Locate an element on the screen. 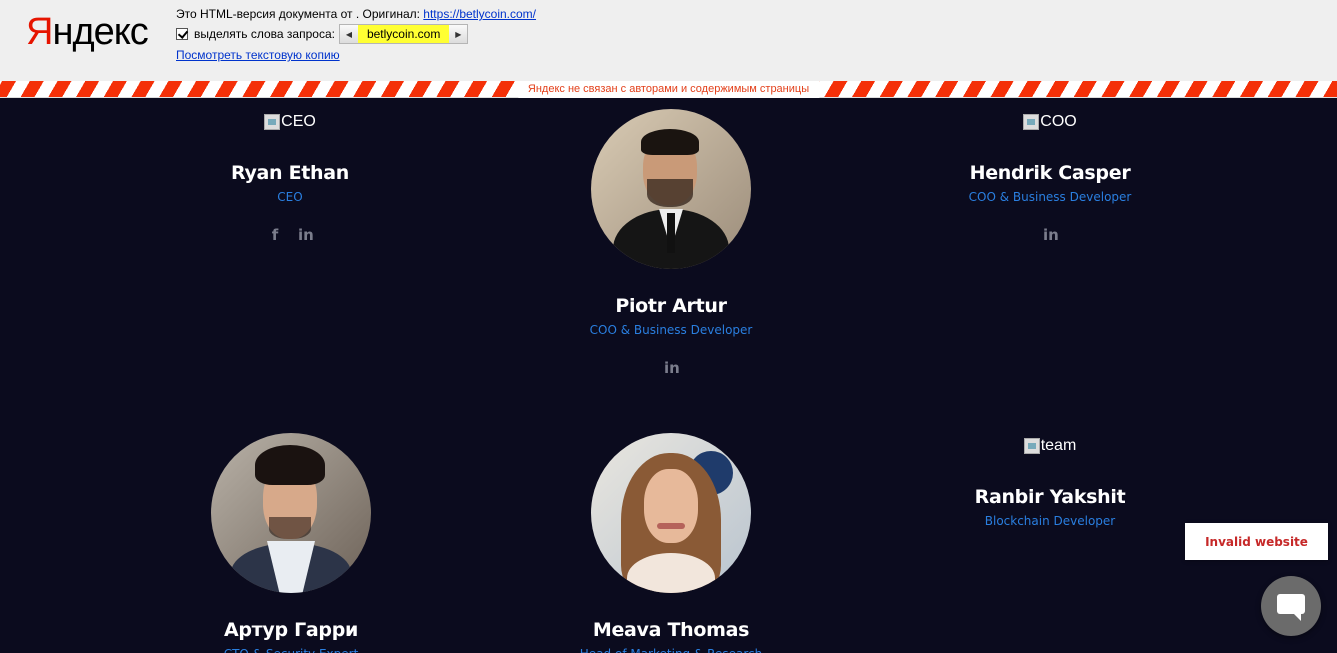  highlight-navigator: ◀ betlycoin.com ▶ is located at coordinates (403, 34).